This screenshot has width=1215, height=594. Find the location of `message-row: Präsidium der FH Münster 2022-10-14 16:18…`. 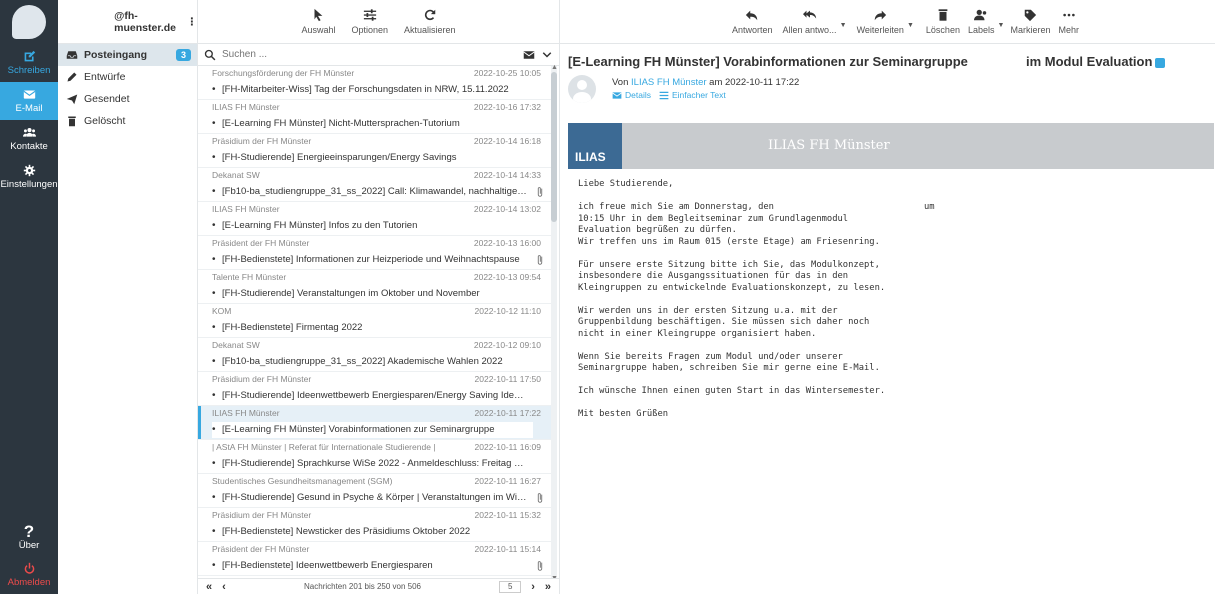

message-row: Präsidium der FH Münster 2022-10-14 16:18… is located at coordinates (374, 151).